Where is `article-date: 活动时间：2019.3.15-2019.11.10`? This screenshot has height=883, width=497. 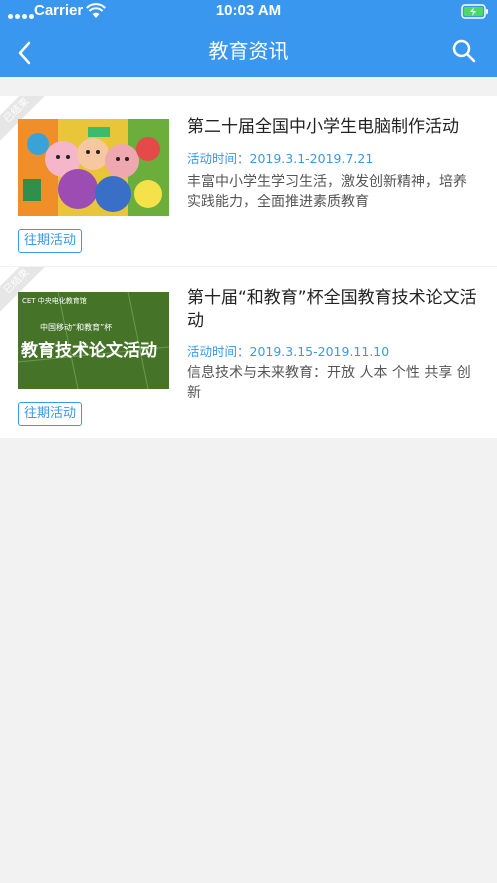 article-date: 活动时间：2019.3.15-2019.11.10 is located at coordinates (288, 351).